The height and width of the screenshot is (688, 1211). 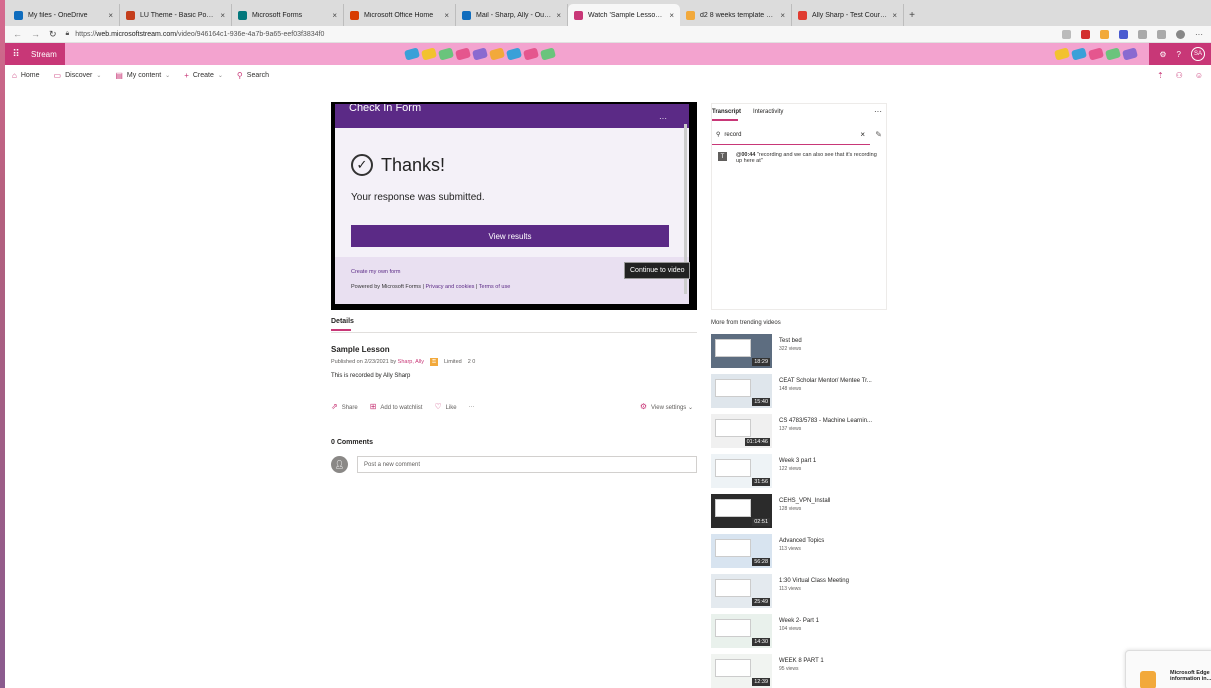 What do you see at coordinates (736, 15) in the screenshot?
I see `browser-tab-template: d2 8 weeks template - QM To ×` at bounding box center [736, 15].